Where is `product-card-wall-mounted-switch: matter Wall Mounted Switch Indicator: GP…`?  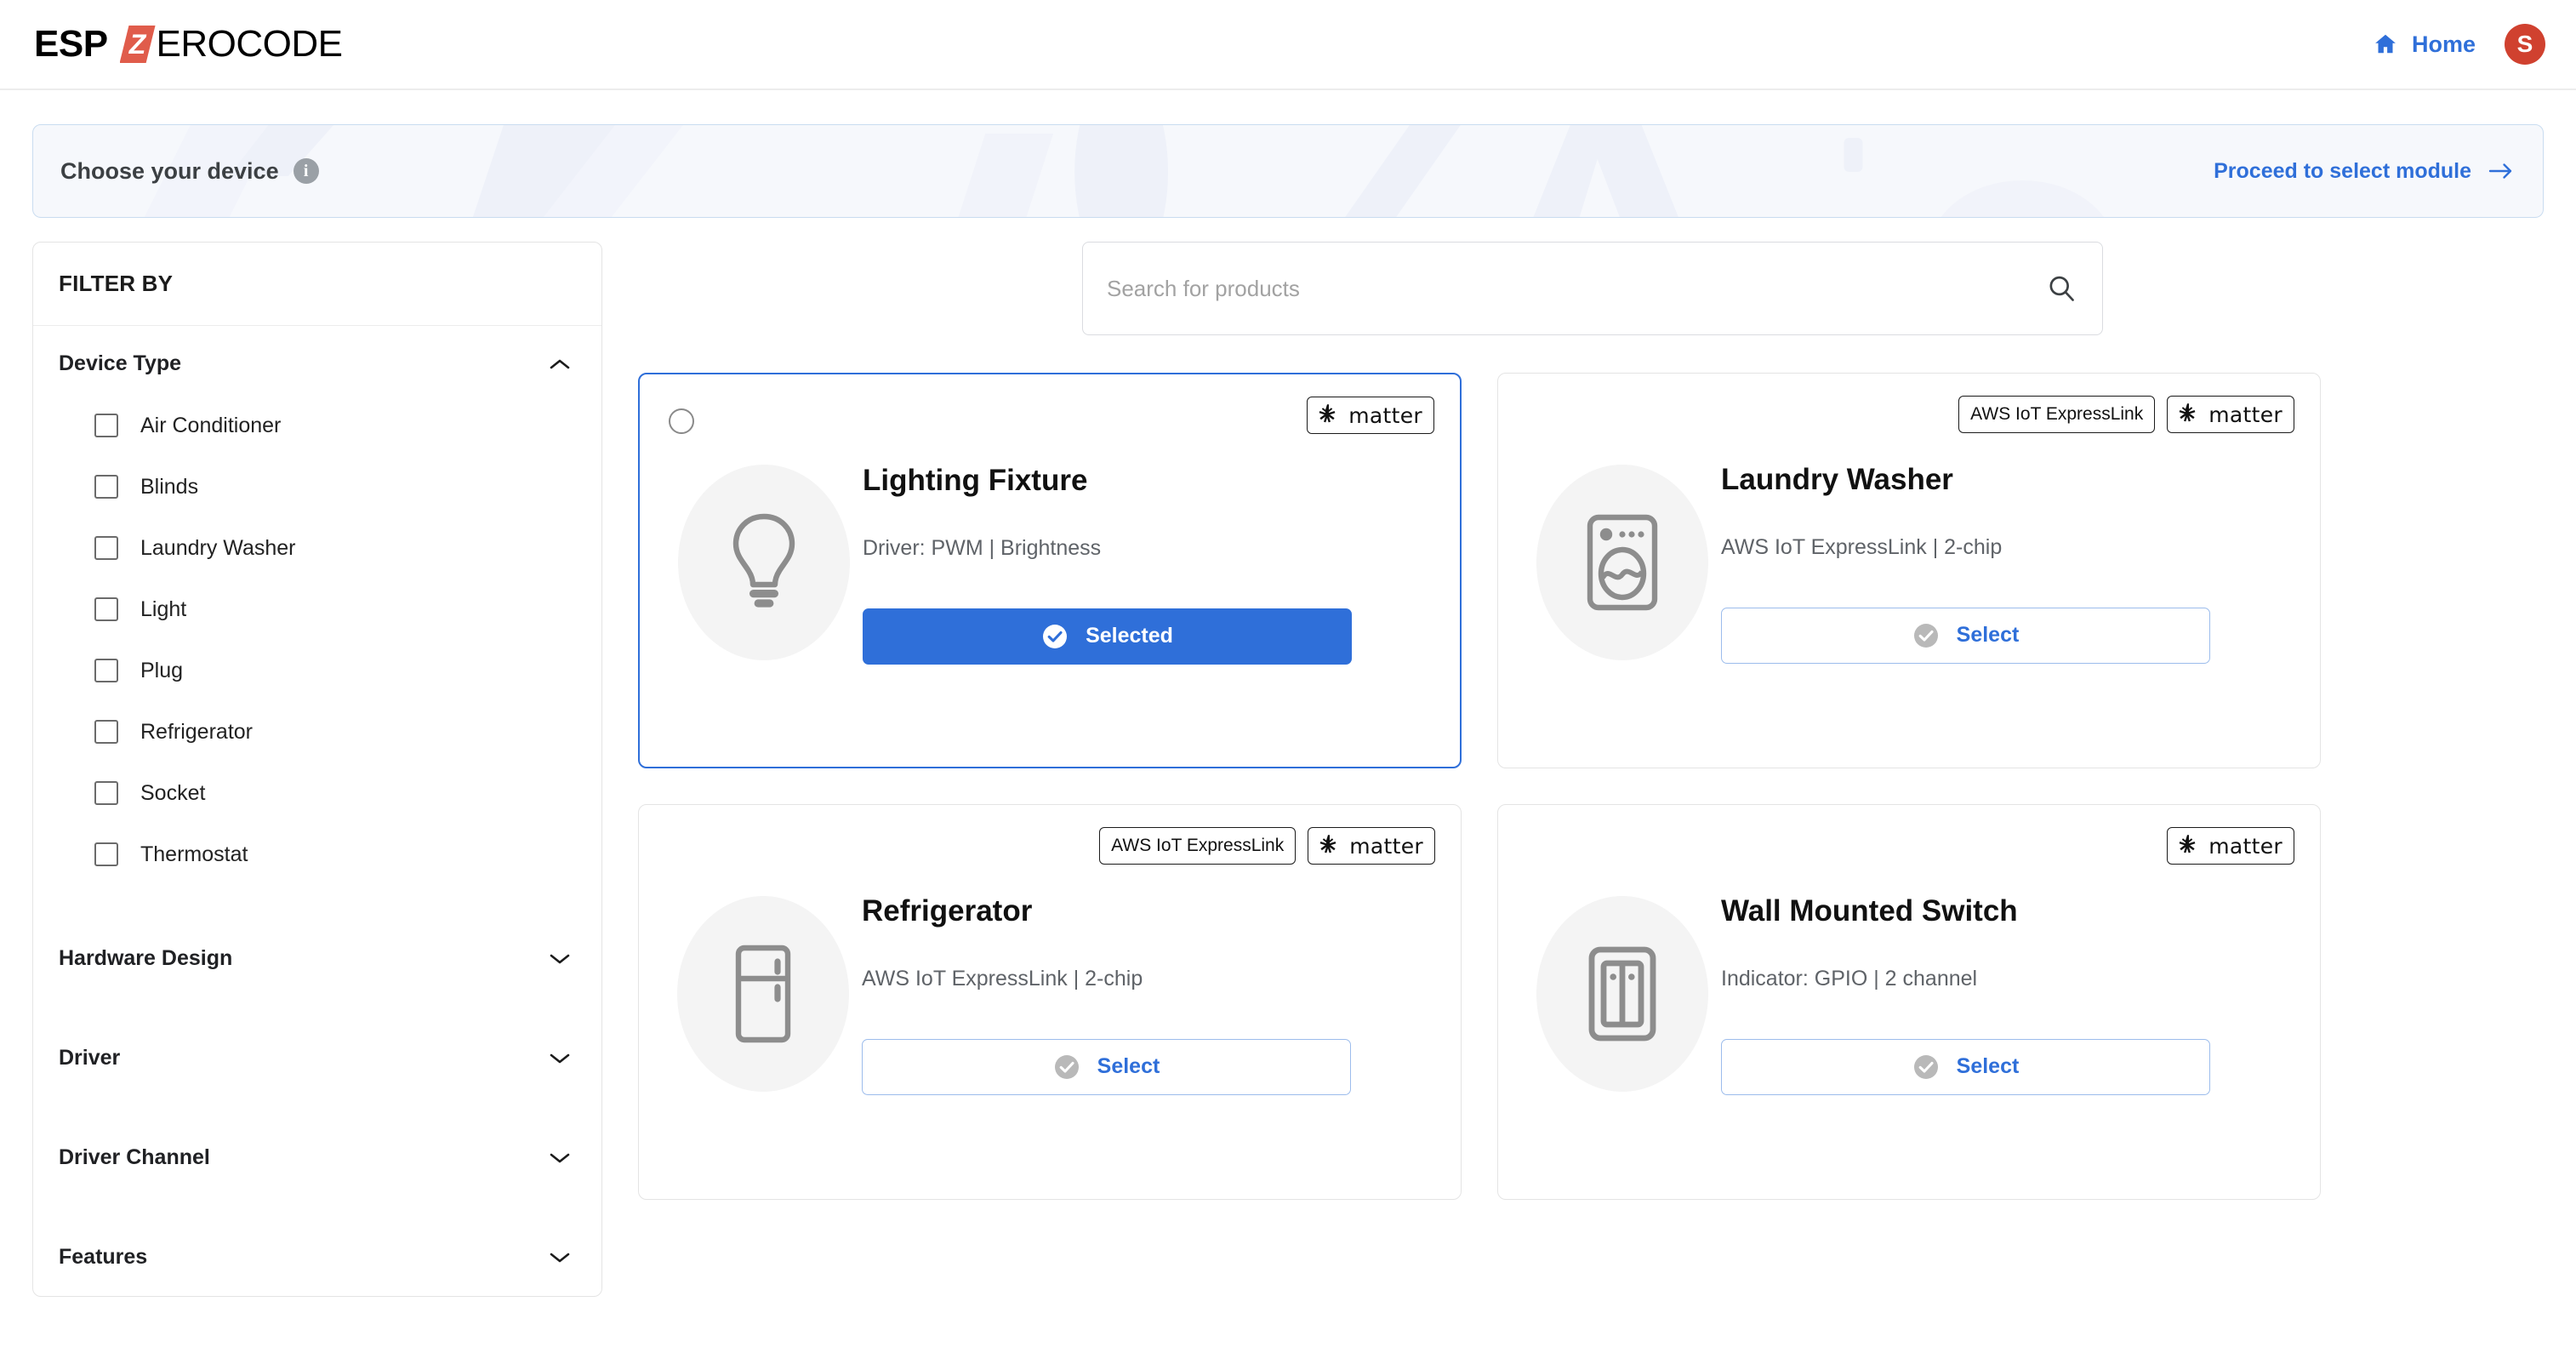 product-card-wall-mounted-switch: matter Wall Mounted Switch Indicator: GP… is located at coordinates (1909, 1002).